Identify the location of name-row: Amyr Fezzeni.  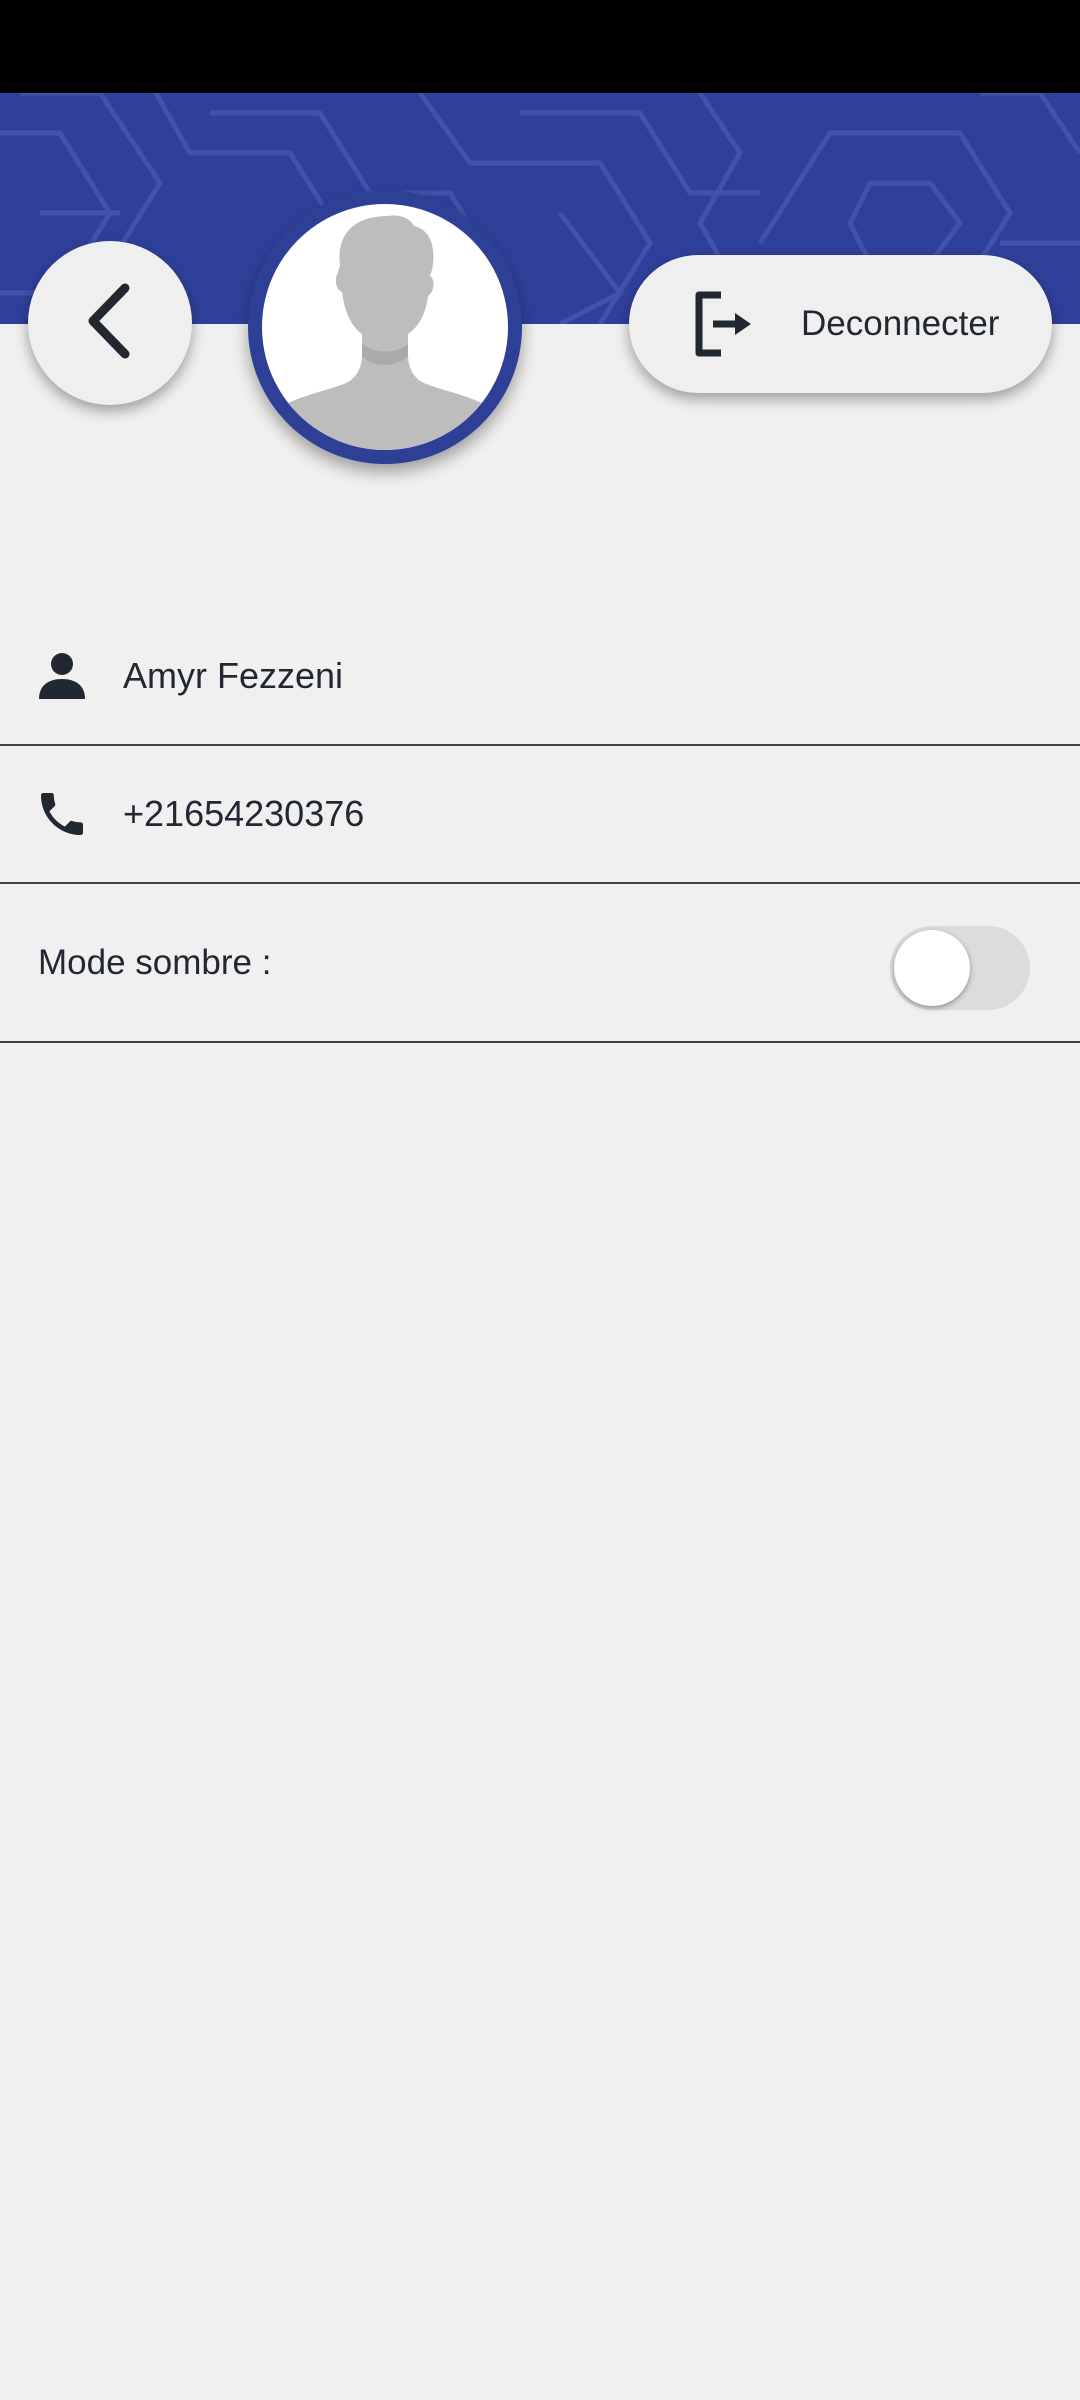
(540, 676).